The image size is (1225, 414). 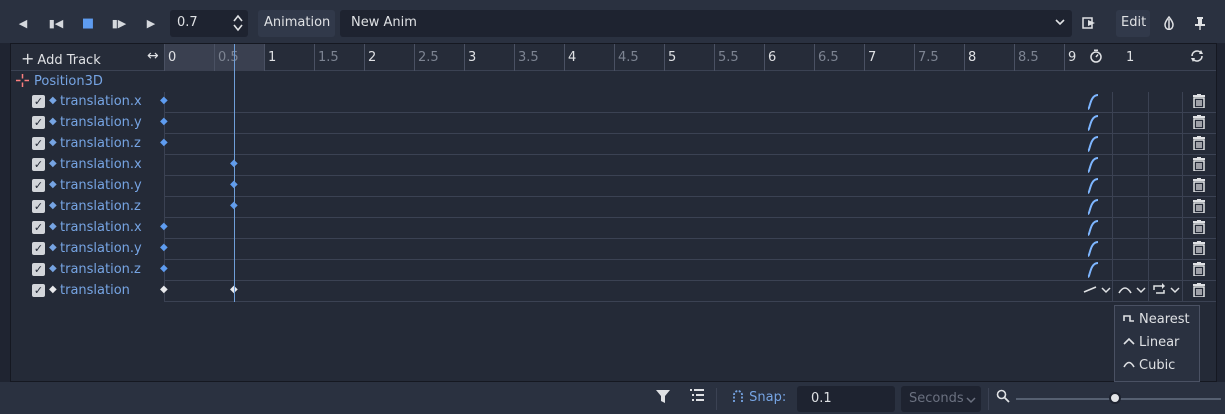 What do you see at coordinates (1115, 398) in the screenshot?
I see `zoom-slider-grabber` at bounding box center [1115, 398].